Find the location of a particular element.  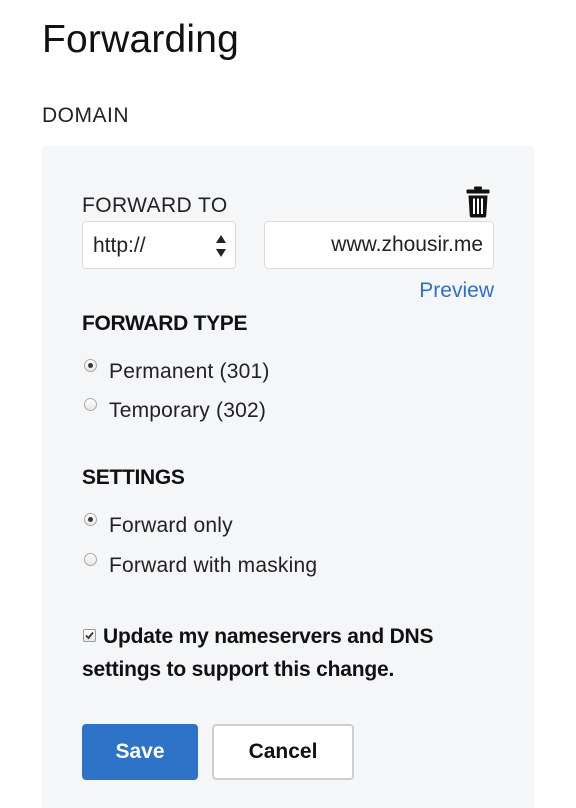

settings-heading: SETTINGS is located at coordinates (133, 477).